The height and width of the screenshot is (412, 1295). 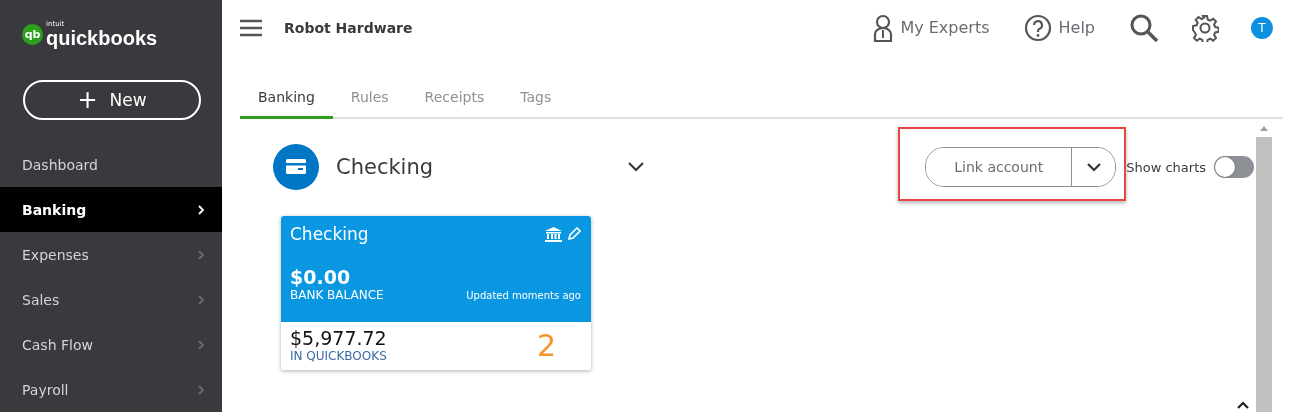 What do you see at coordinates (111, 299) in the screenshot?
I see `sidebar-item: Sales` at bounding box center [111, 299].